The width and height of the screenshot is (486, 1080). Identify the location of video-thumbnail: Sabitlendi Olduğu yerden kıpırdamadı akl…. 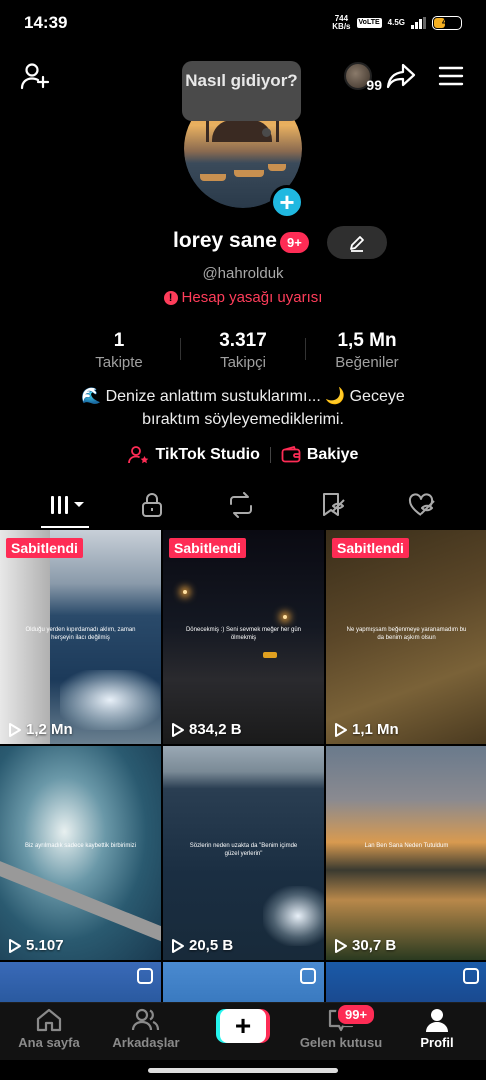
(80, 637).